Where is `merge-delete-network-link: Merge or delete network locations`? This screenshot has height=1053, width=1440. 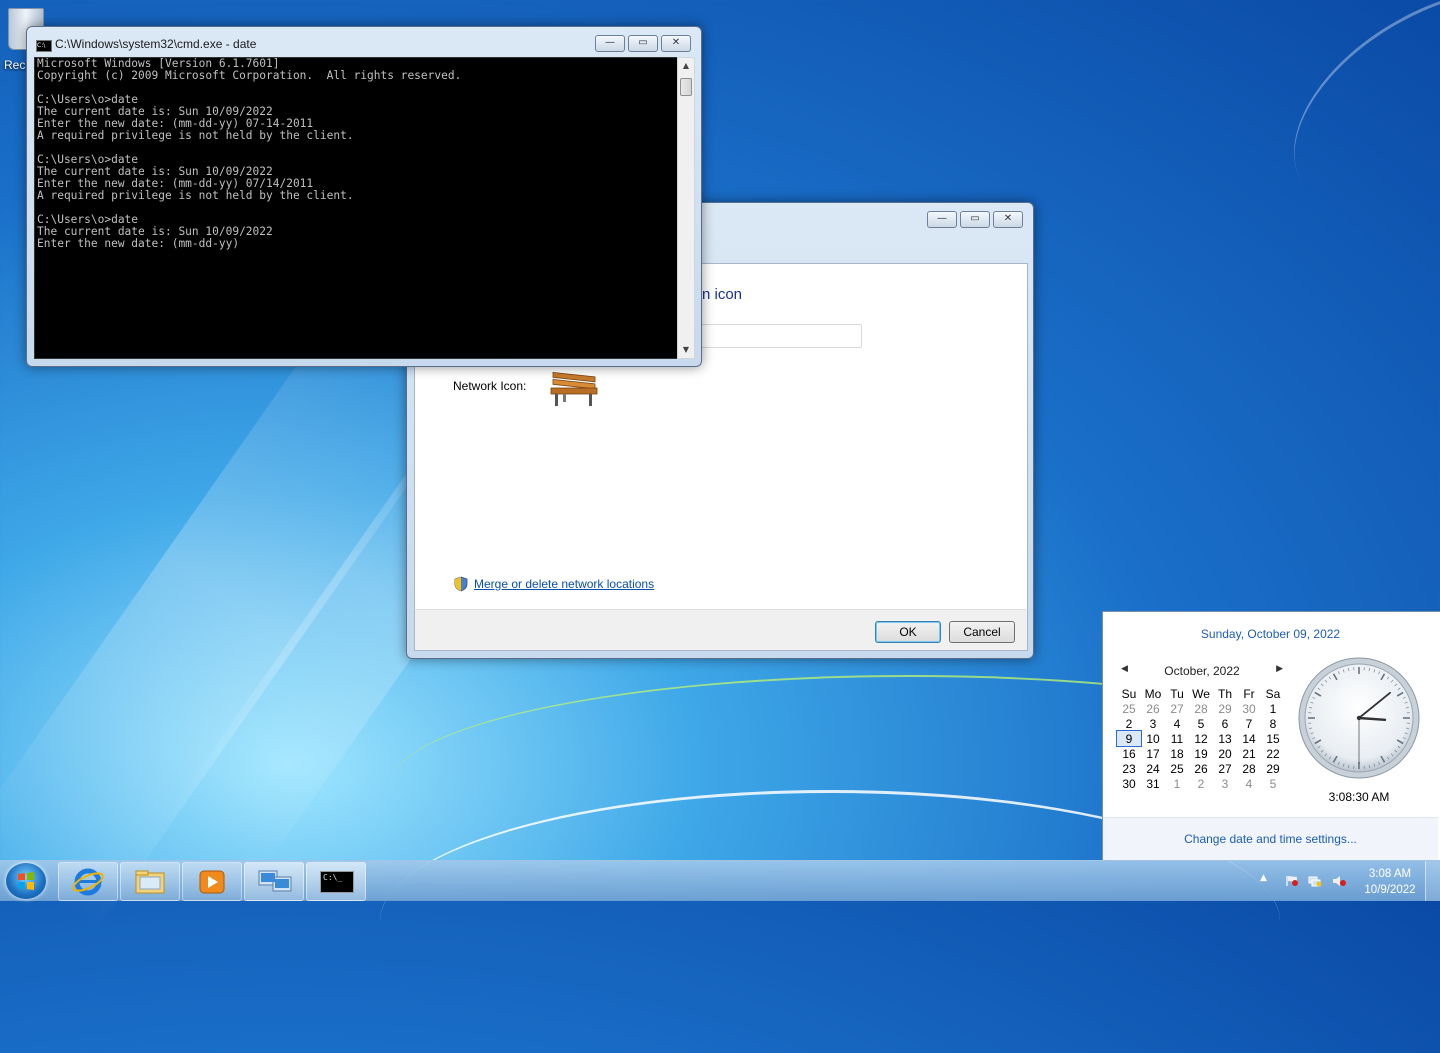 merge-delete-network-link: Merge or delete network locations is located at coordinates (564, 584).